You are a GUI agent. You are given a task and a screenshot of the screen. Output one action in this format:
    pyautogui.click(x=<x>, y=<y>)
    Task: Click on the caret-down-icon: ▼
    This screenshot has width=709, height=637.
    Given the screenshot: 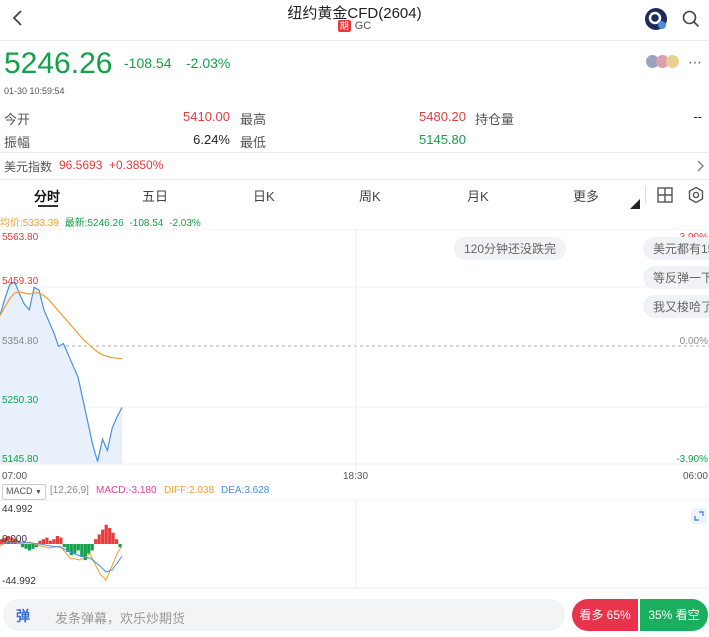 What is the action you would take?
    pyautogui.click(x=38, y=492)
    